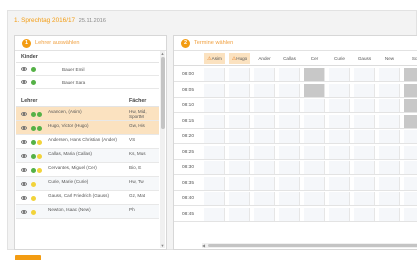 The width and height of the screenshot is (417, 260). Describe the element at coordinates (87, 128) in the screenshot. I see `teacher-row: Hugo, Victor (Hugo) Gw, His` at that location.